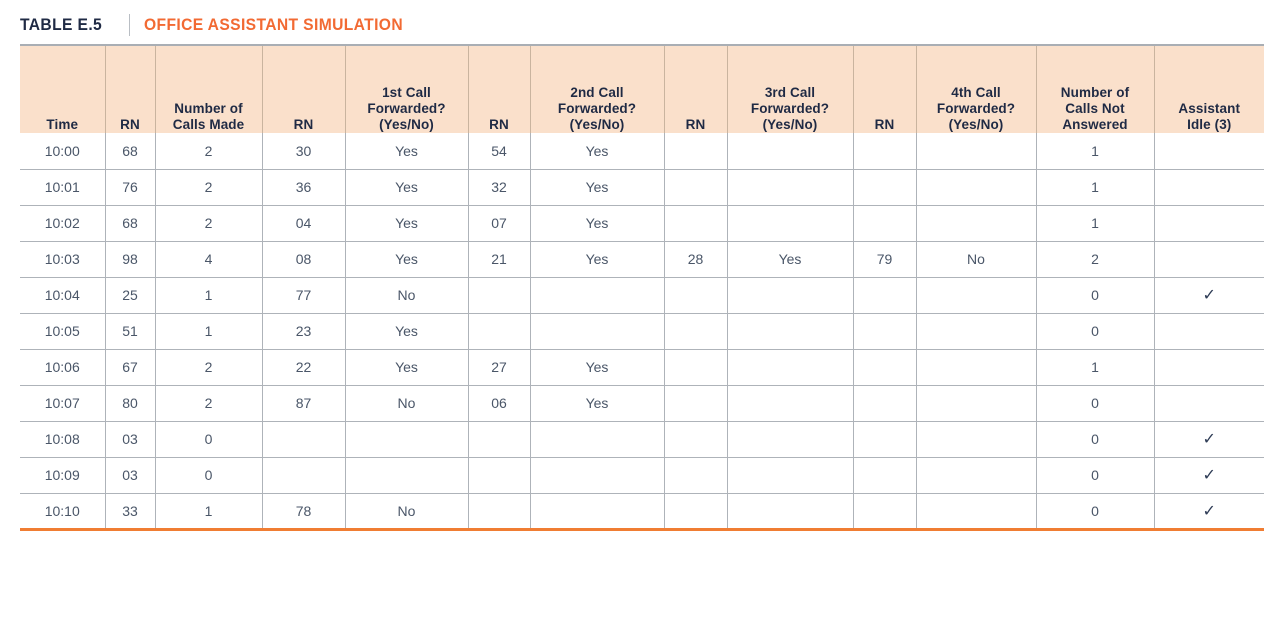  What do you see at coordinates (642, 367) in the screenshot?
I see `table-row: 10:06 67 2 22 Yes 27 Yes 1` at bounding box center [642, 367].